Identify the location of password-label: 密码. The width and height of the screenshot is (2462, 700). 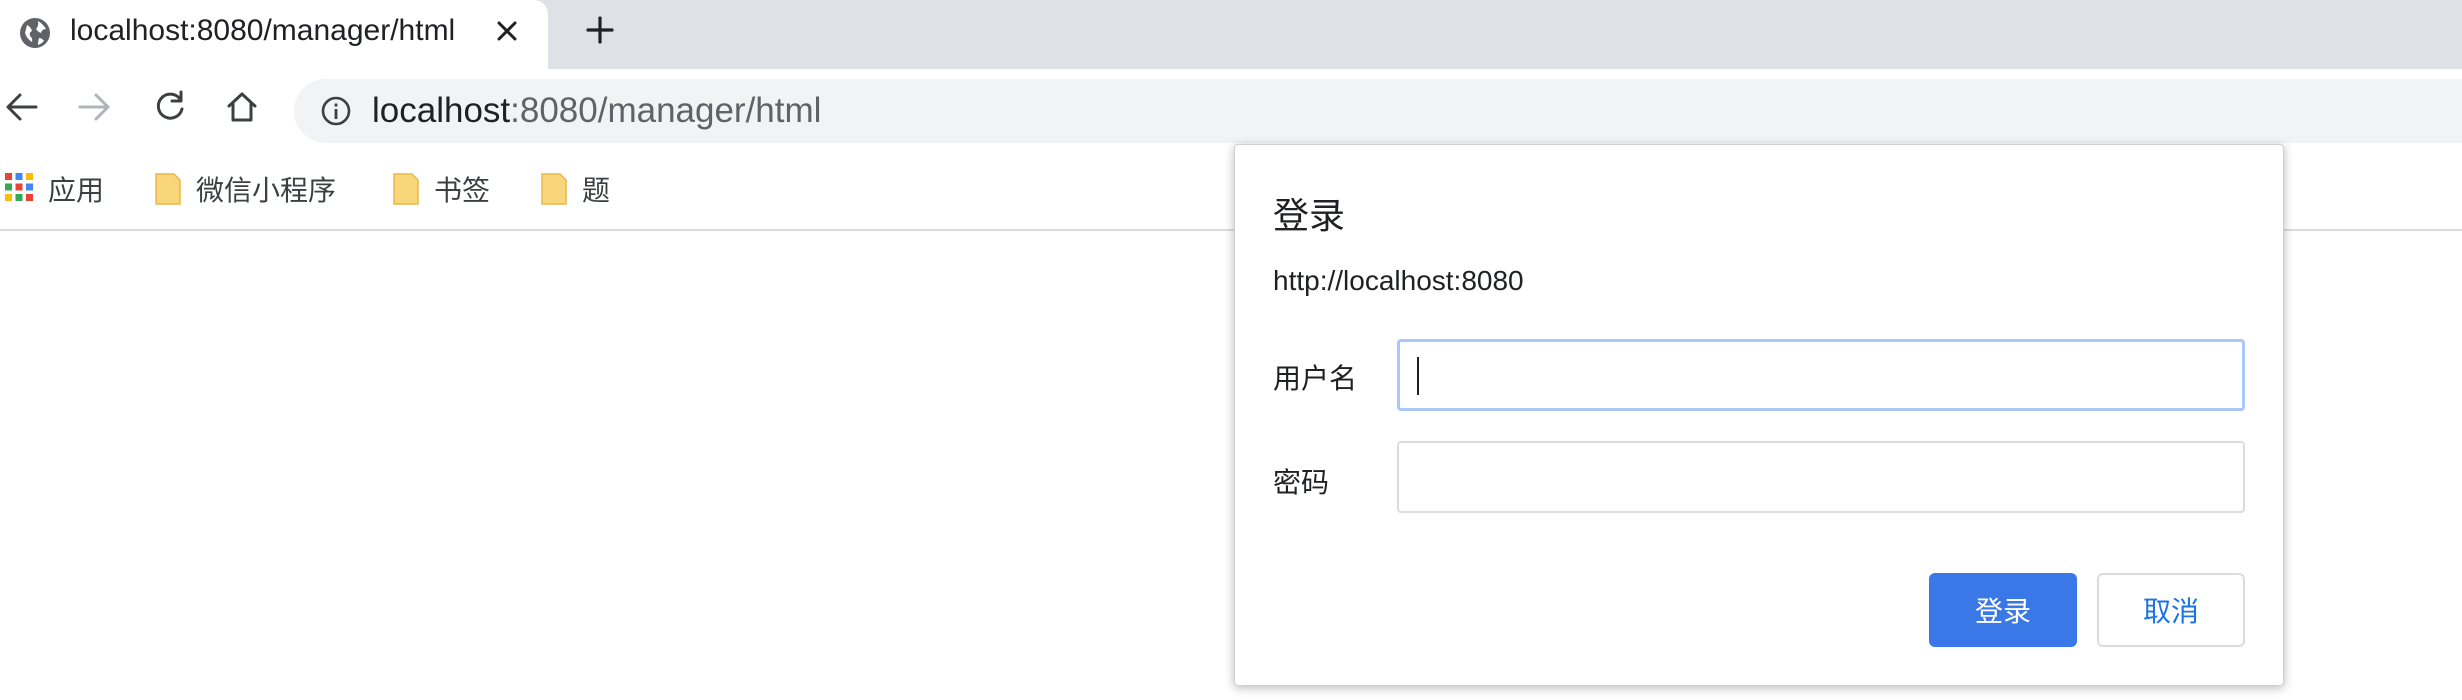
(1301, 482).